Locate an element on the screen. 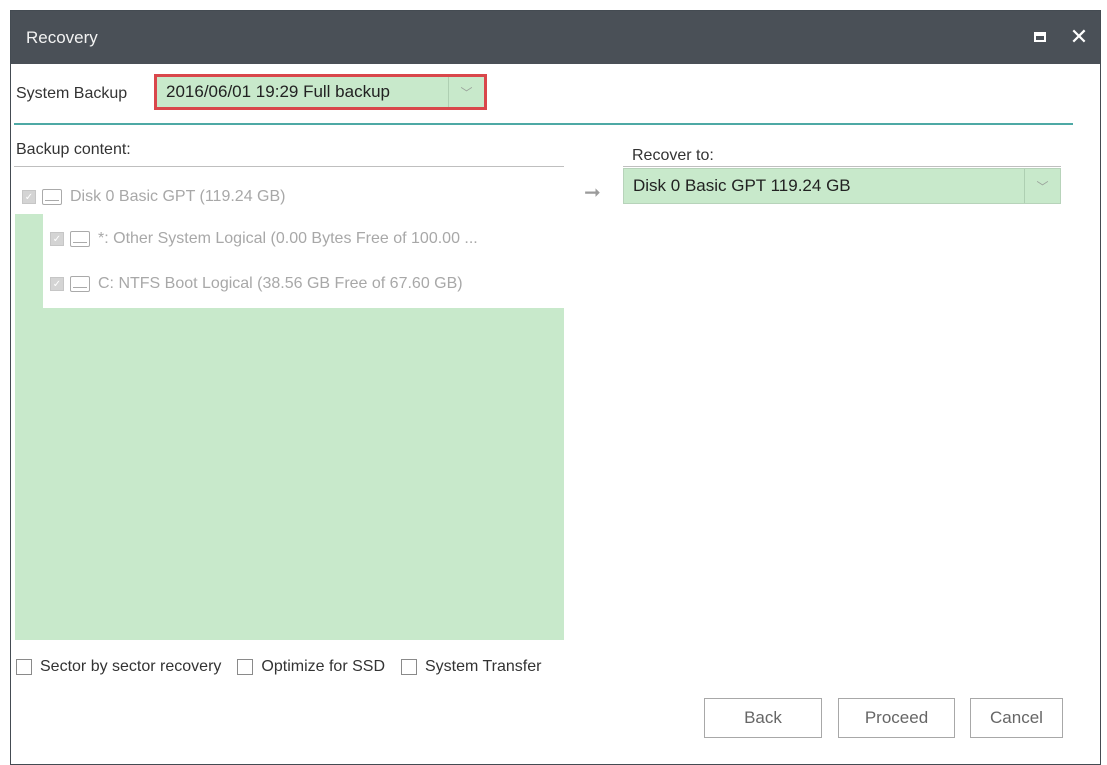  proceed-button: Proceed is located at coordinates (896, 718).